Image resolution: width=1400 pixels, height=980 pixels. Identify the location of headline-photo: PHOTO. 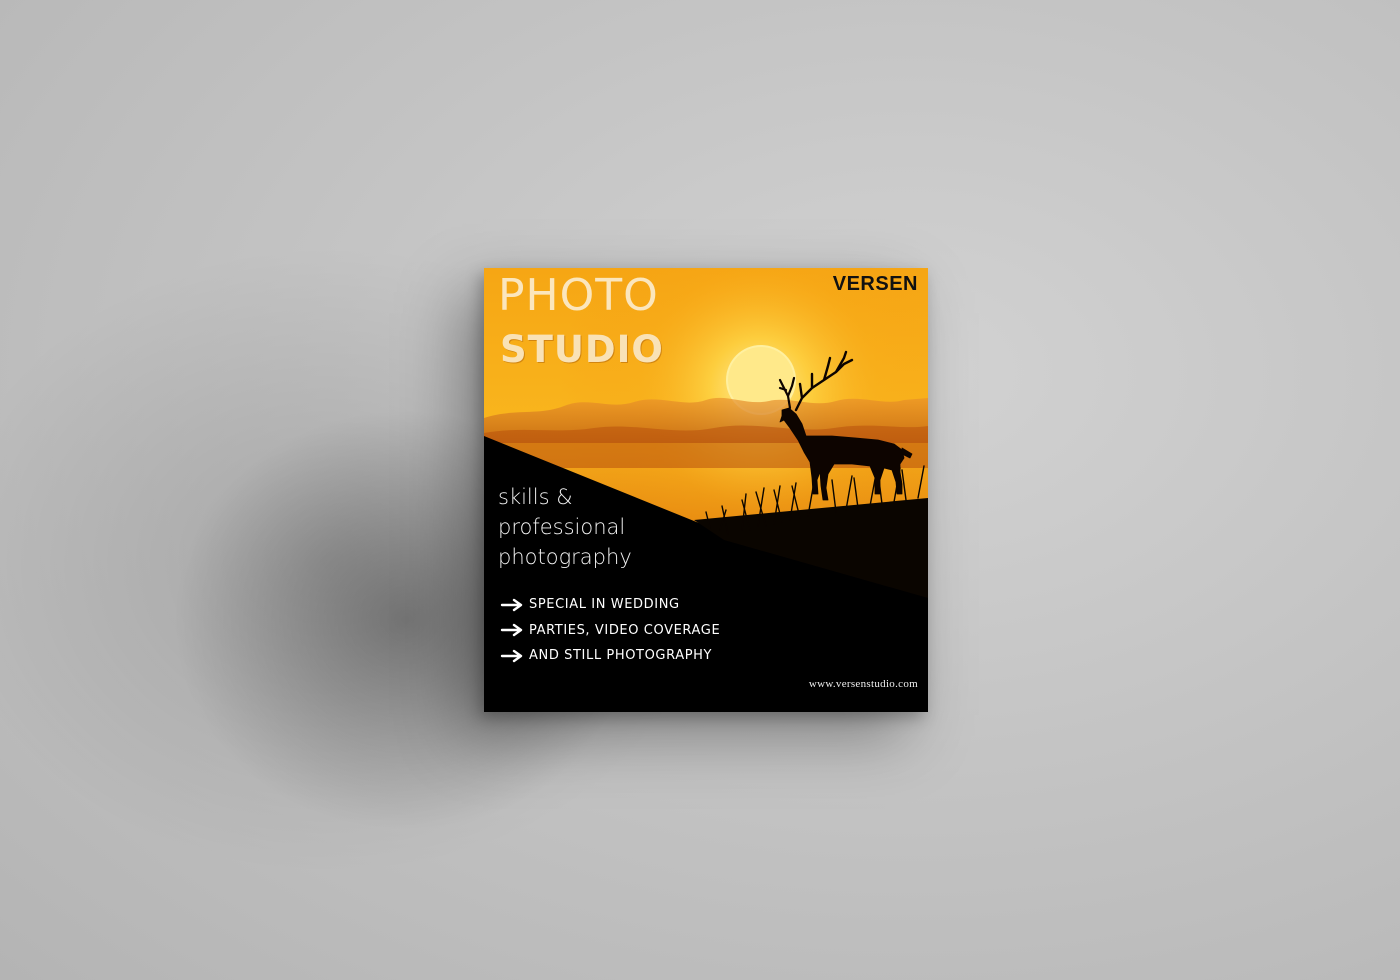
(578, 295).